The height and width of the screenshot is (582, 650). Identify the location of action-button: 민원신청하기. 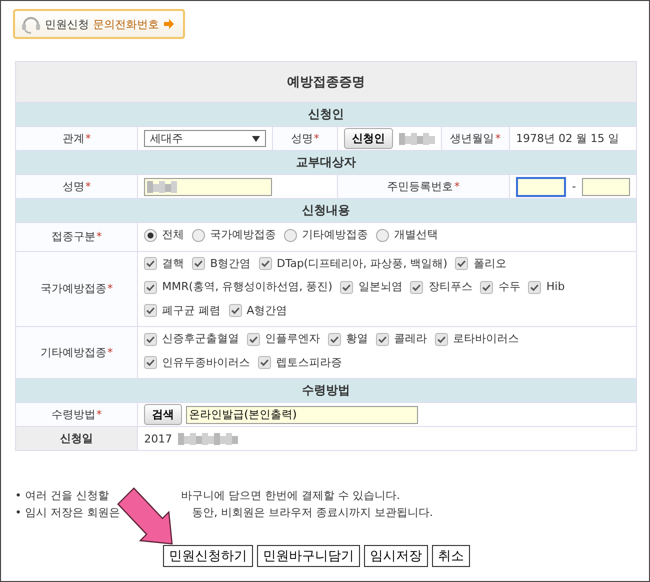
(208, 556).